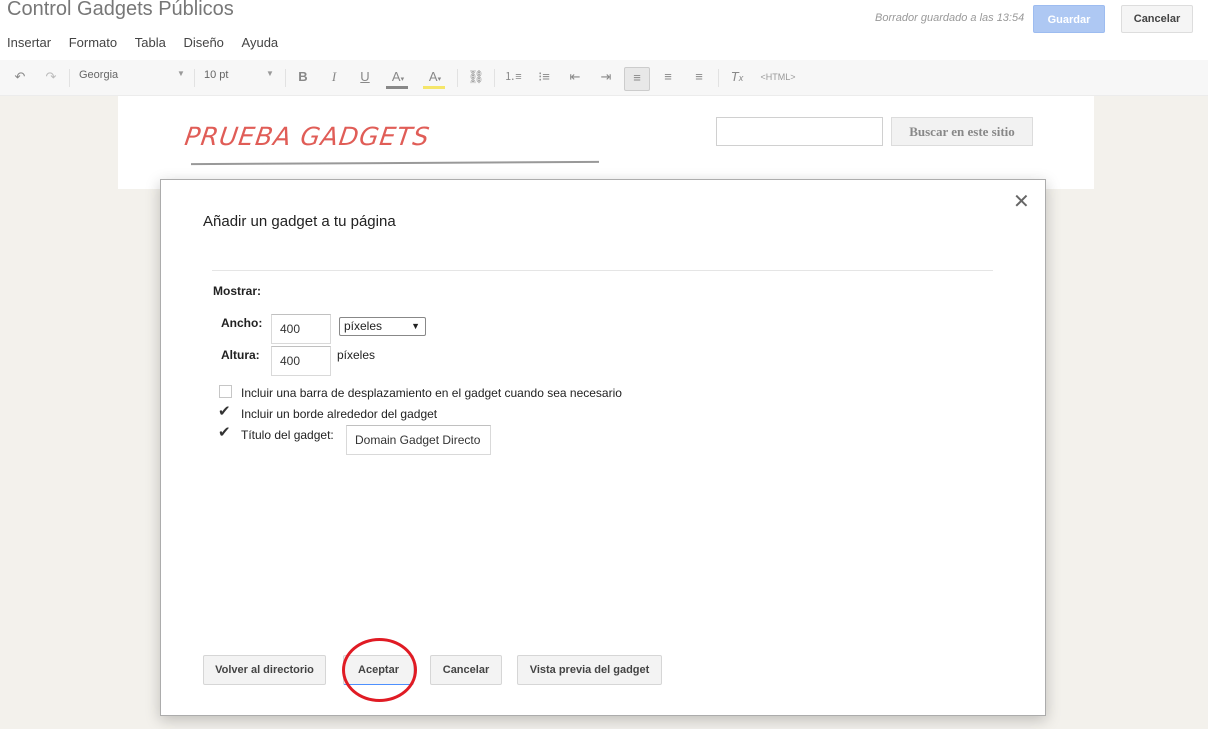 This screenshot has height=729, width=1208. I want to click on menu-layout: Diseño, so click(203, 42).